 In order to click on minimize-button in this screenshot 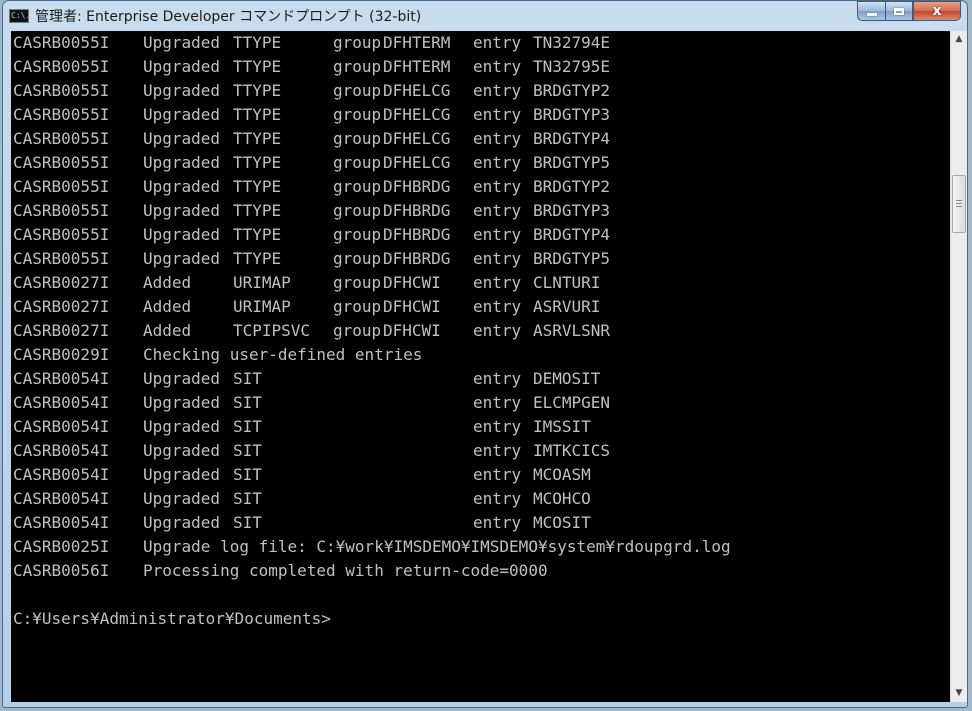, I will do `click(871, 11)`.